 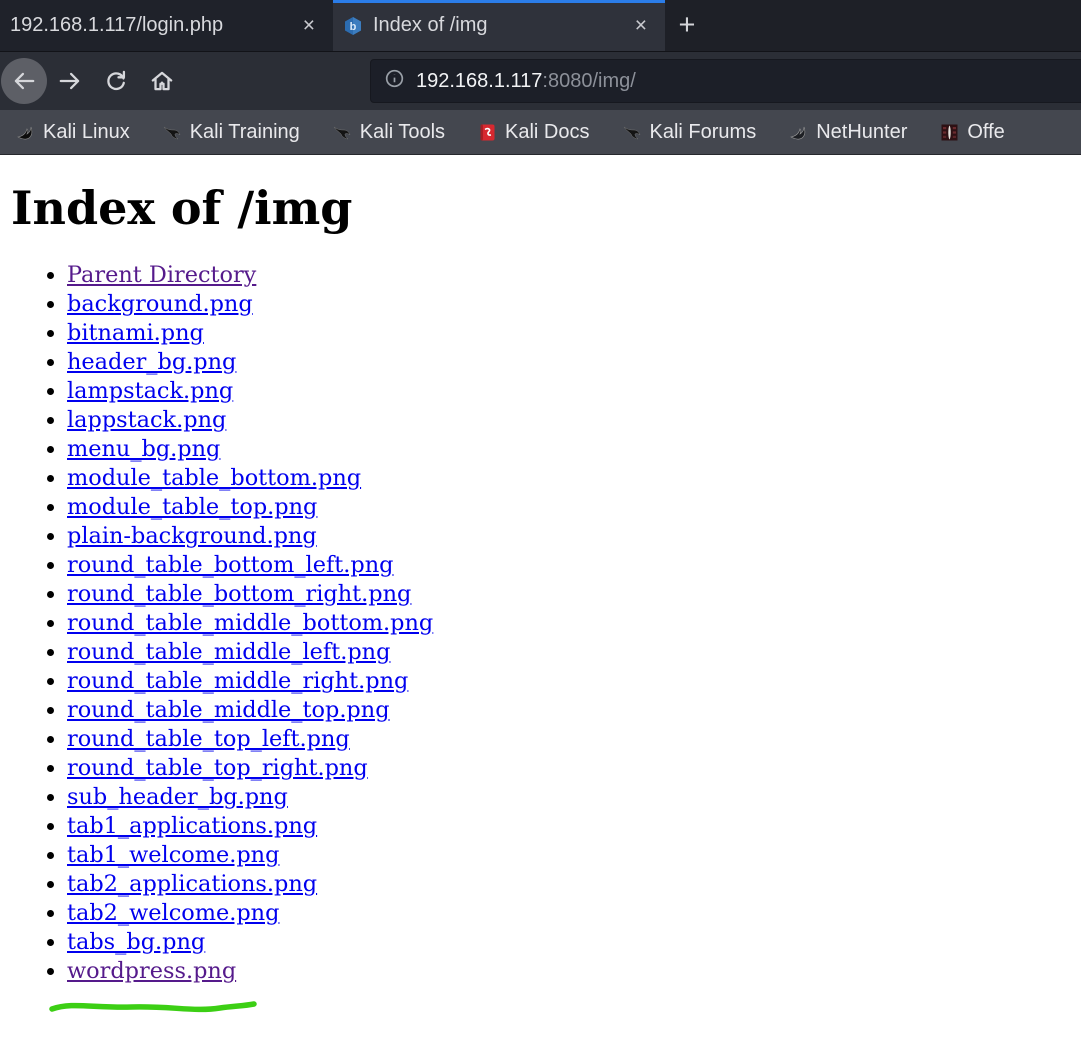 I want to click on bookmark-offensive-security: Offe, so click(x=972, y=132).